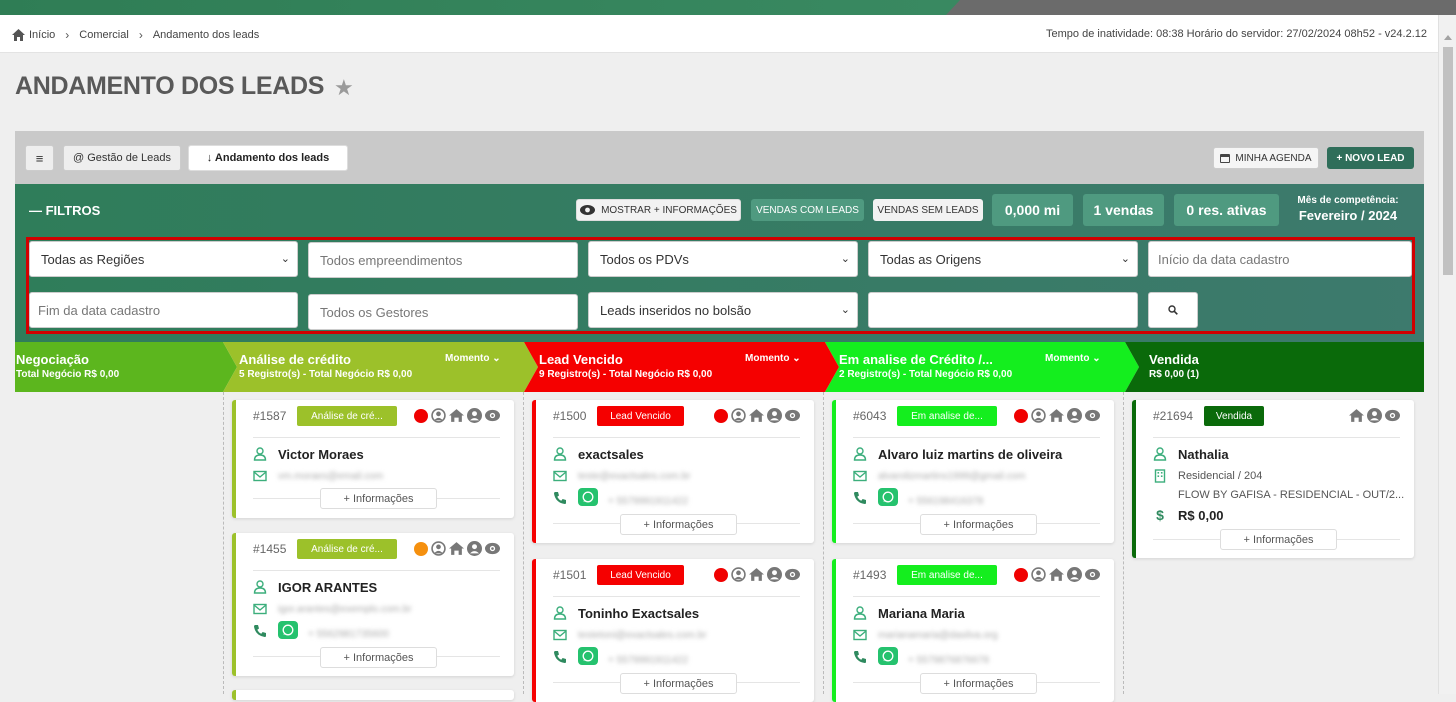 The width and height of the screenshot is (1456, 702). What do you see at coordinates (443, 260) in the screenshot?
I see `empreendimentos-select: Todos empreendimentos` at bounding box center [443, 260].